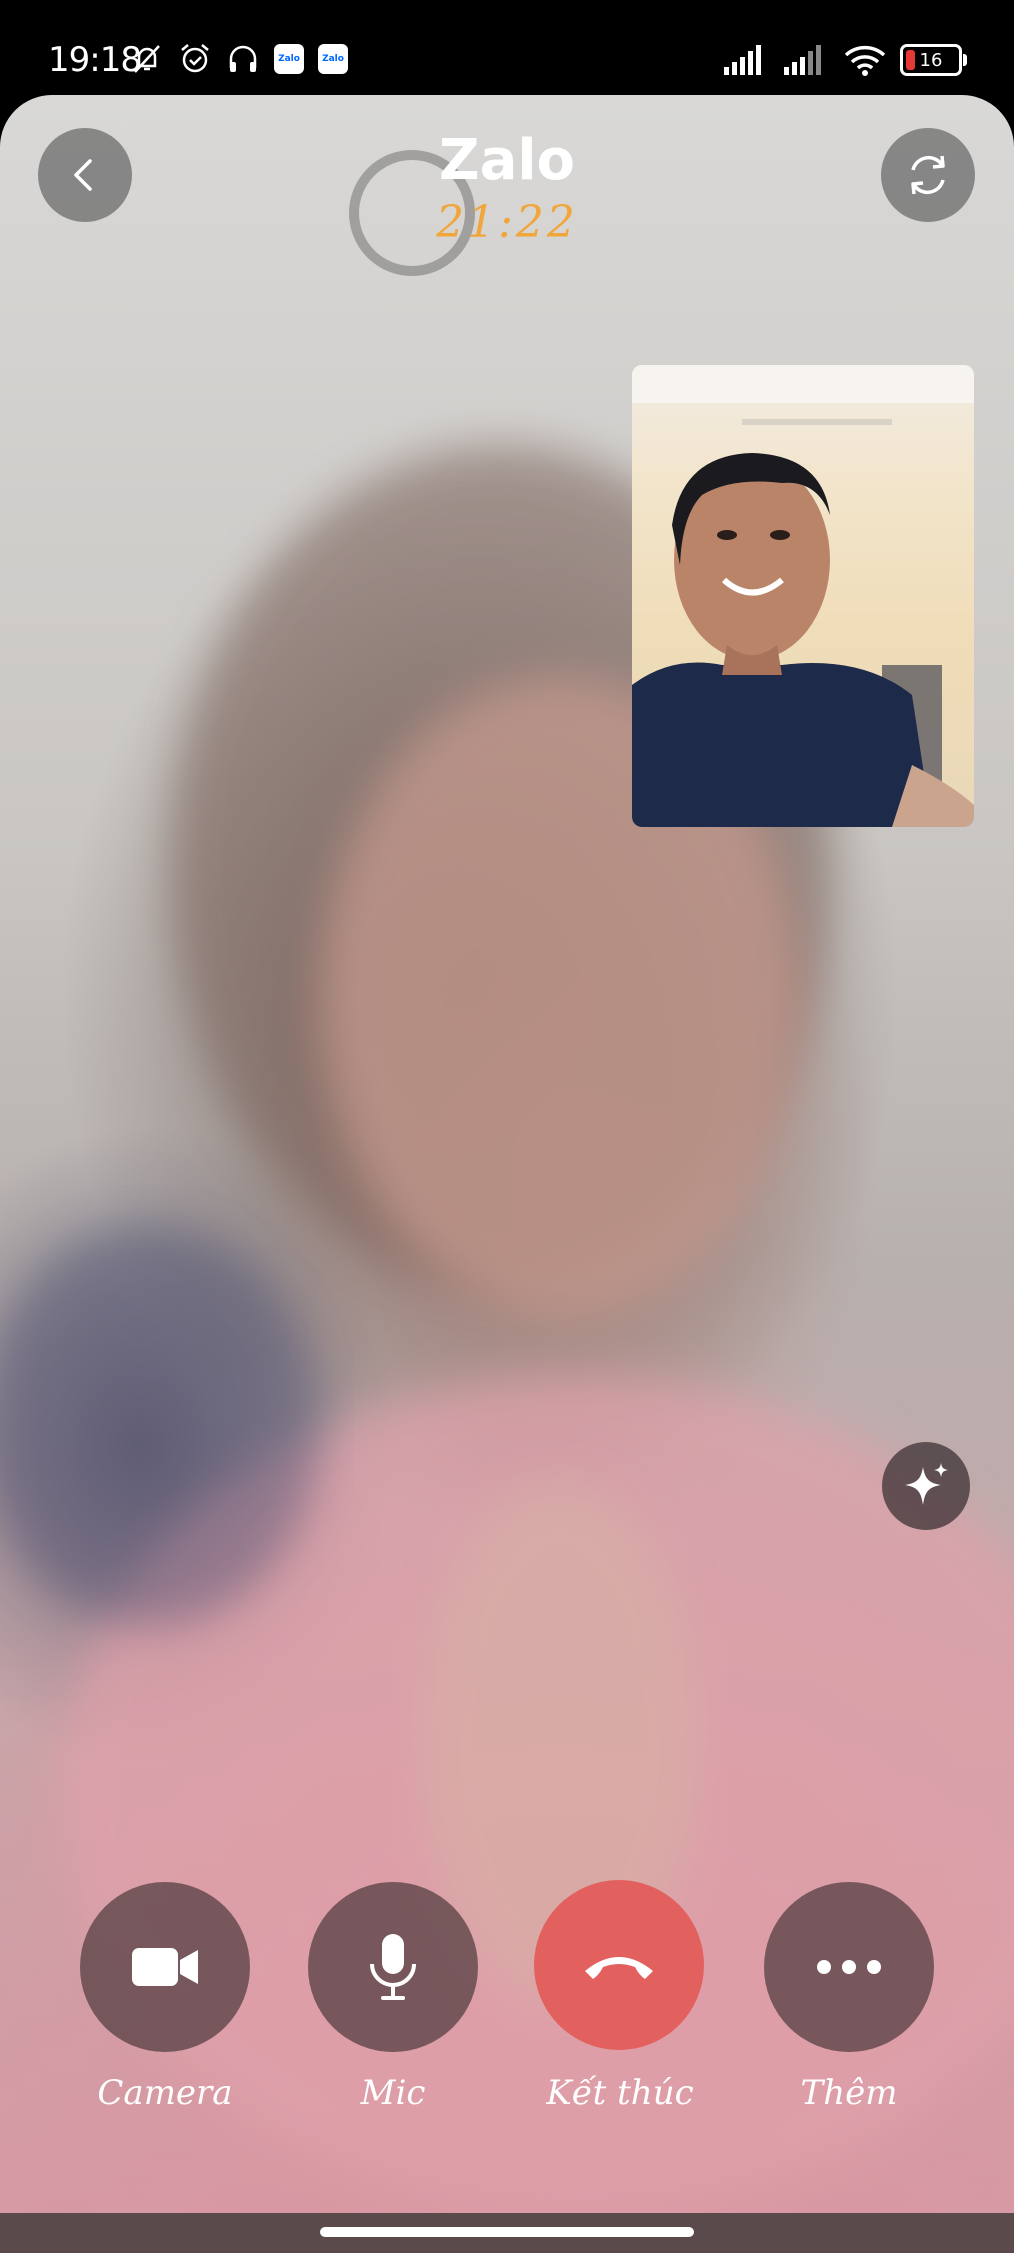 This screenshot has height=2253, width=1014. Describe the element at coordinates (619, 1968) in the screenshot. I see `hang-up-icon` at that location.